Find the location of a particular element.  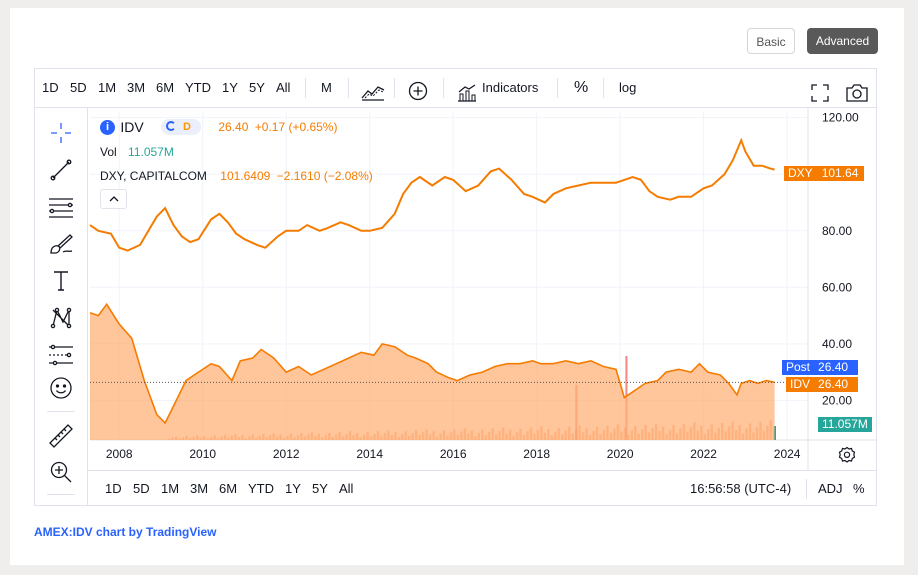

settings-icon is located at coordinates (847, 455).